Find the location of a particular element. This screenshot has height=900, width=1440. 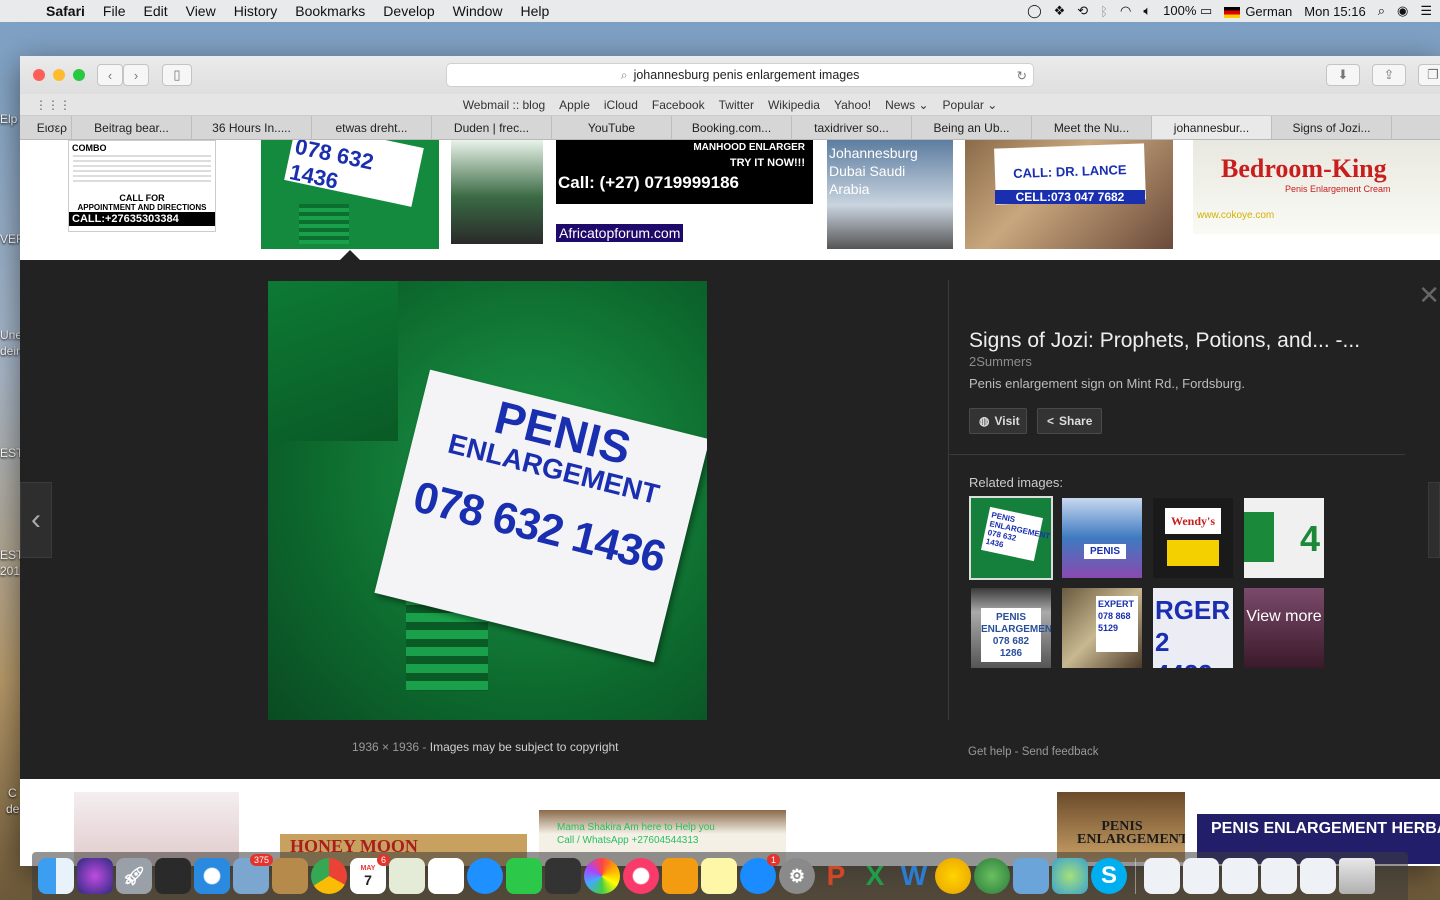

notes-book-icon is located at coordinates (290, 876).